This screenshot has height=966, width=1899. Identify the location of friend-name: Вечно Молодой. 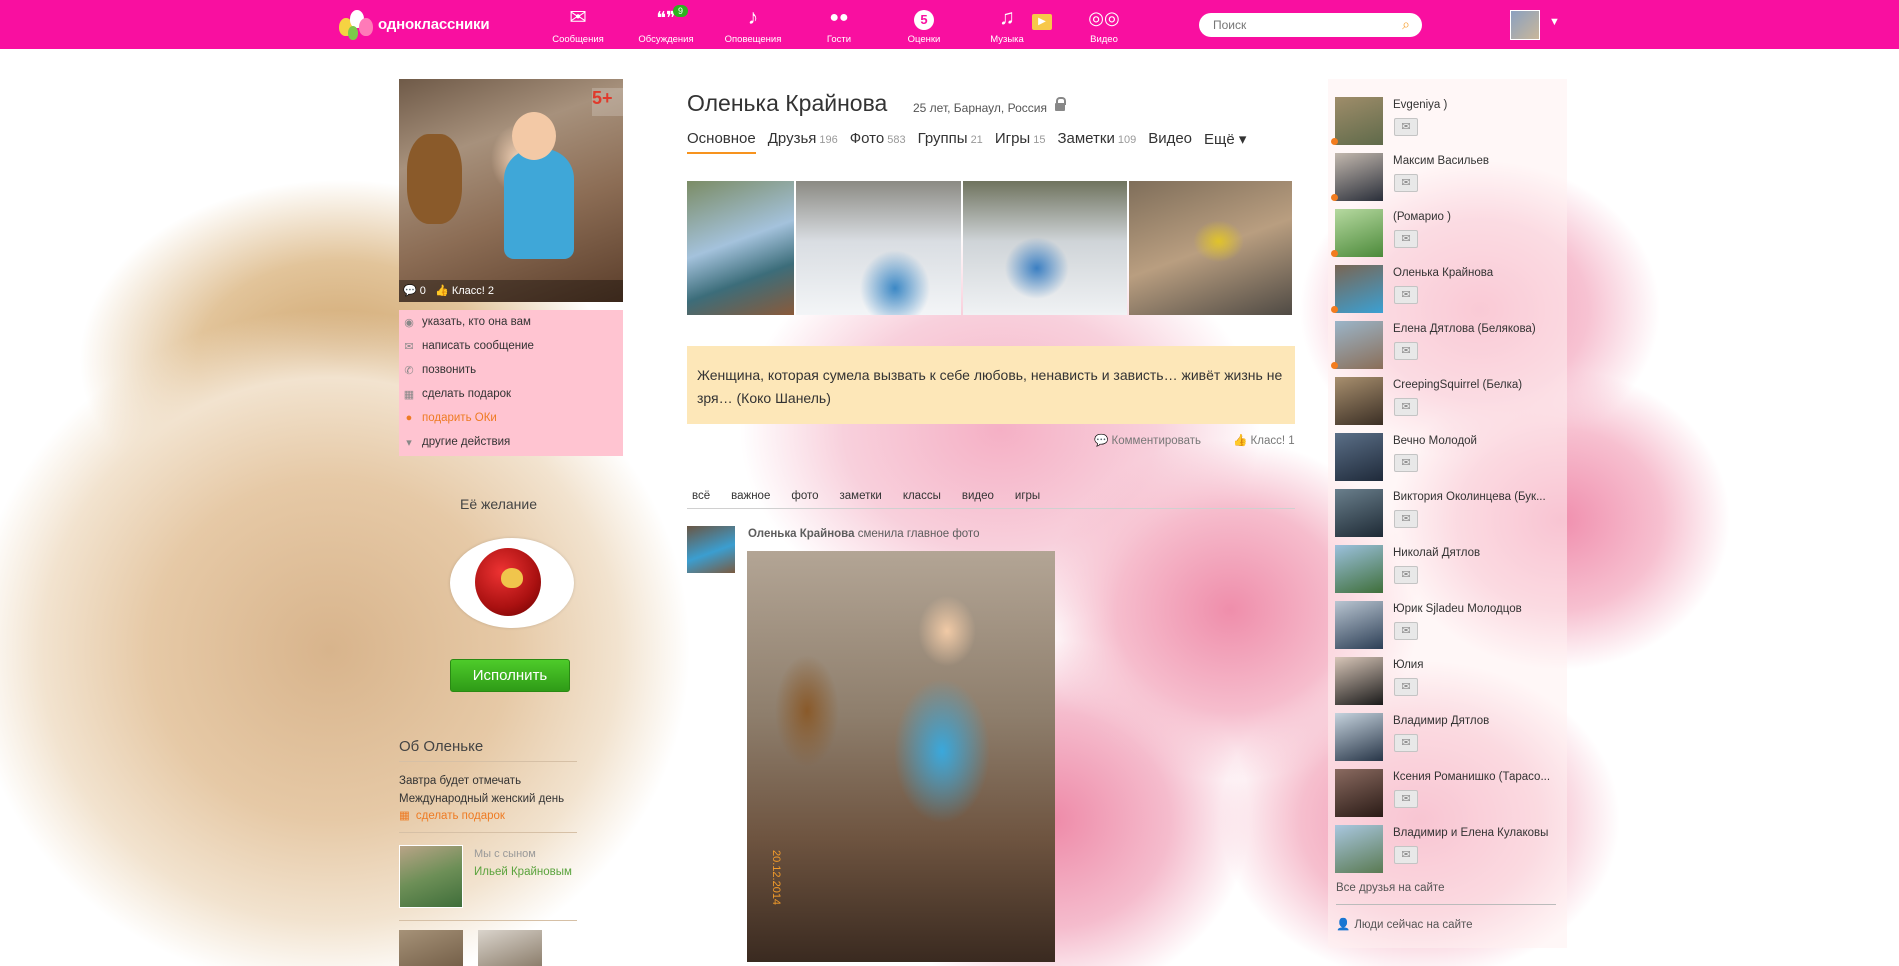
(1478, 441).